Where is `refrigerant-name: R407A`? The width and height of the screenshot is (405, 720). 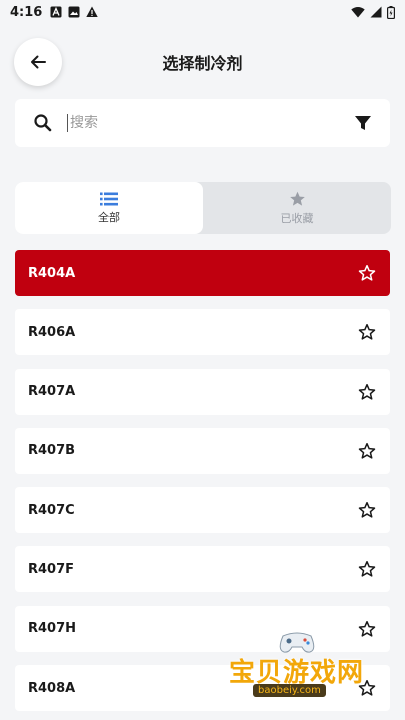 refrigerant-name: R407A is located at coordinates (52, 392).